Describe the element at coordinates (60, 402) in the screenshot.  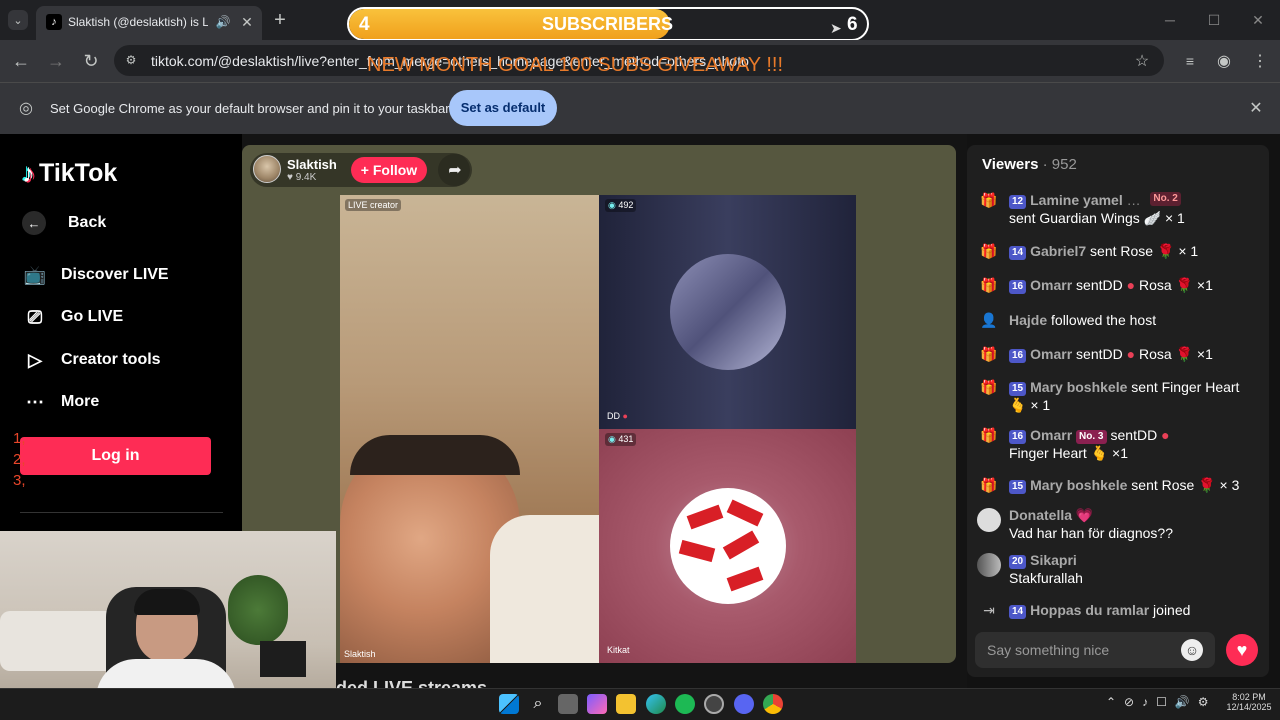
I see `sidebar-item-more: ⋯ More` at that location.